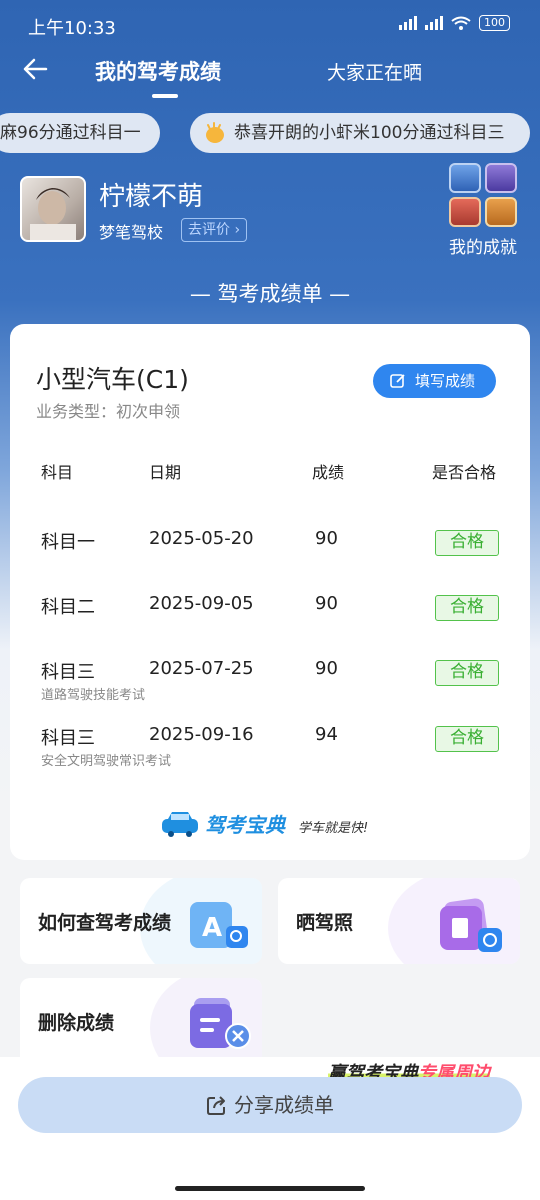 Image resolution: width=540 pixels, height=1200 pixels. Describe the element at coordinates (270, 74) in the screenshot. I see `header: 我的驾考成绩 大家正在晒` at that location.